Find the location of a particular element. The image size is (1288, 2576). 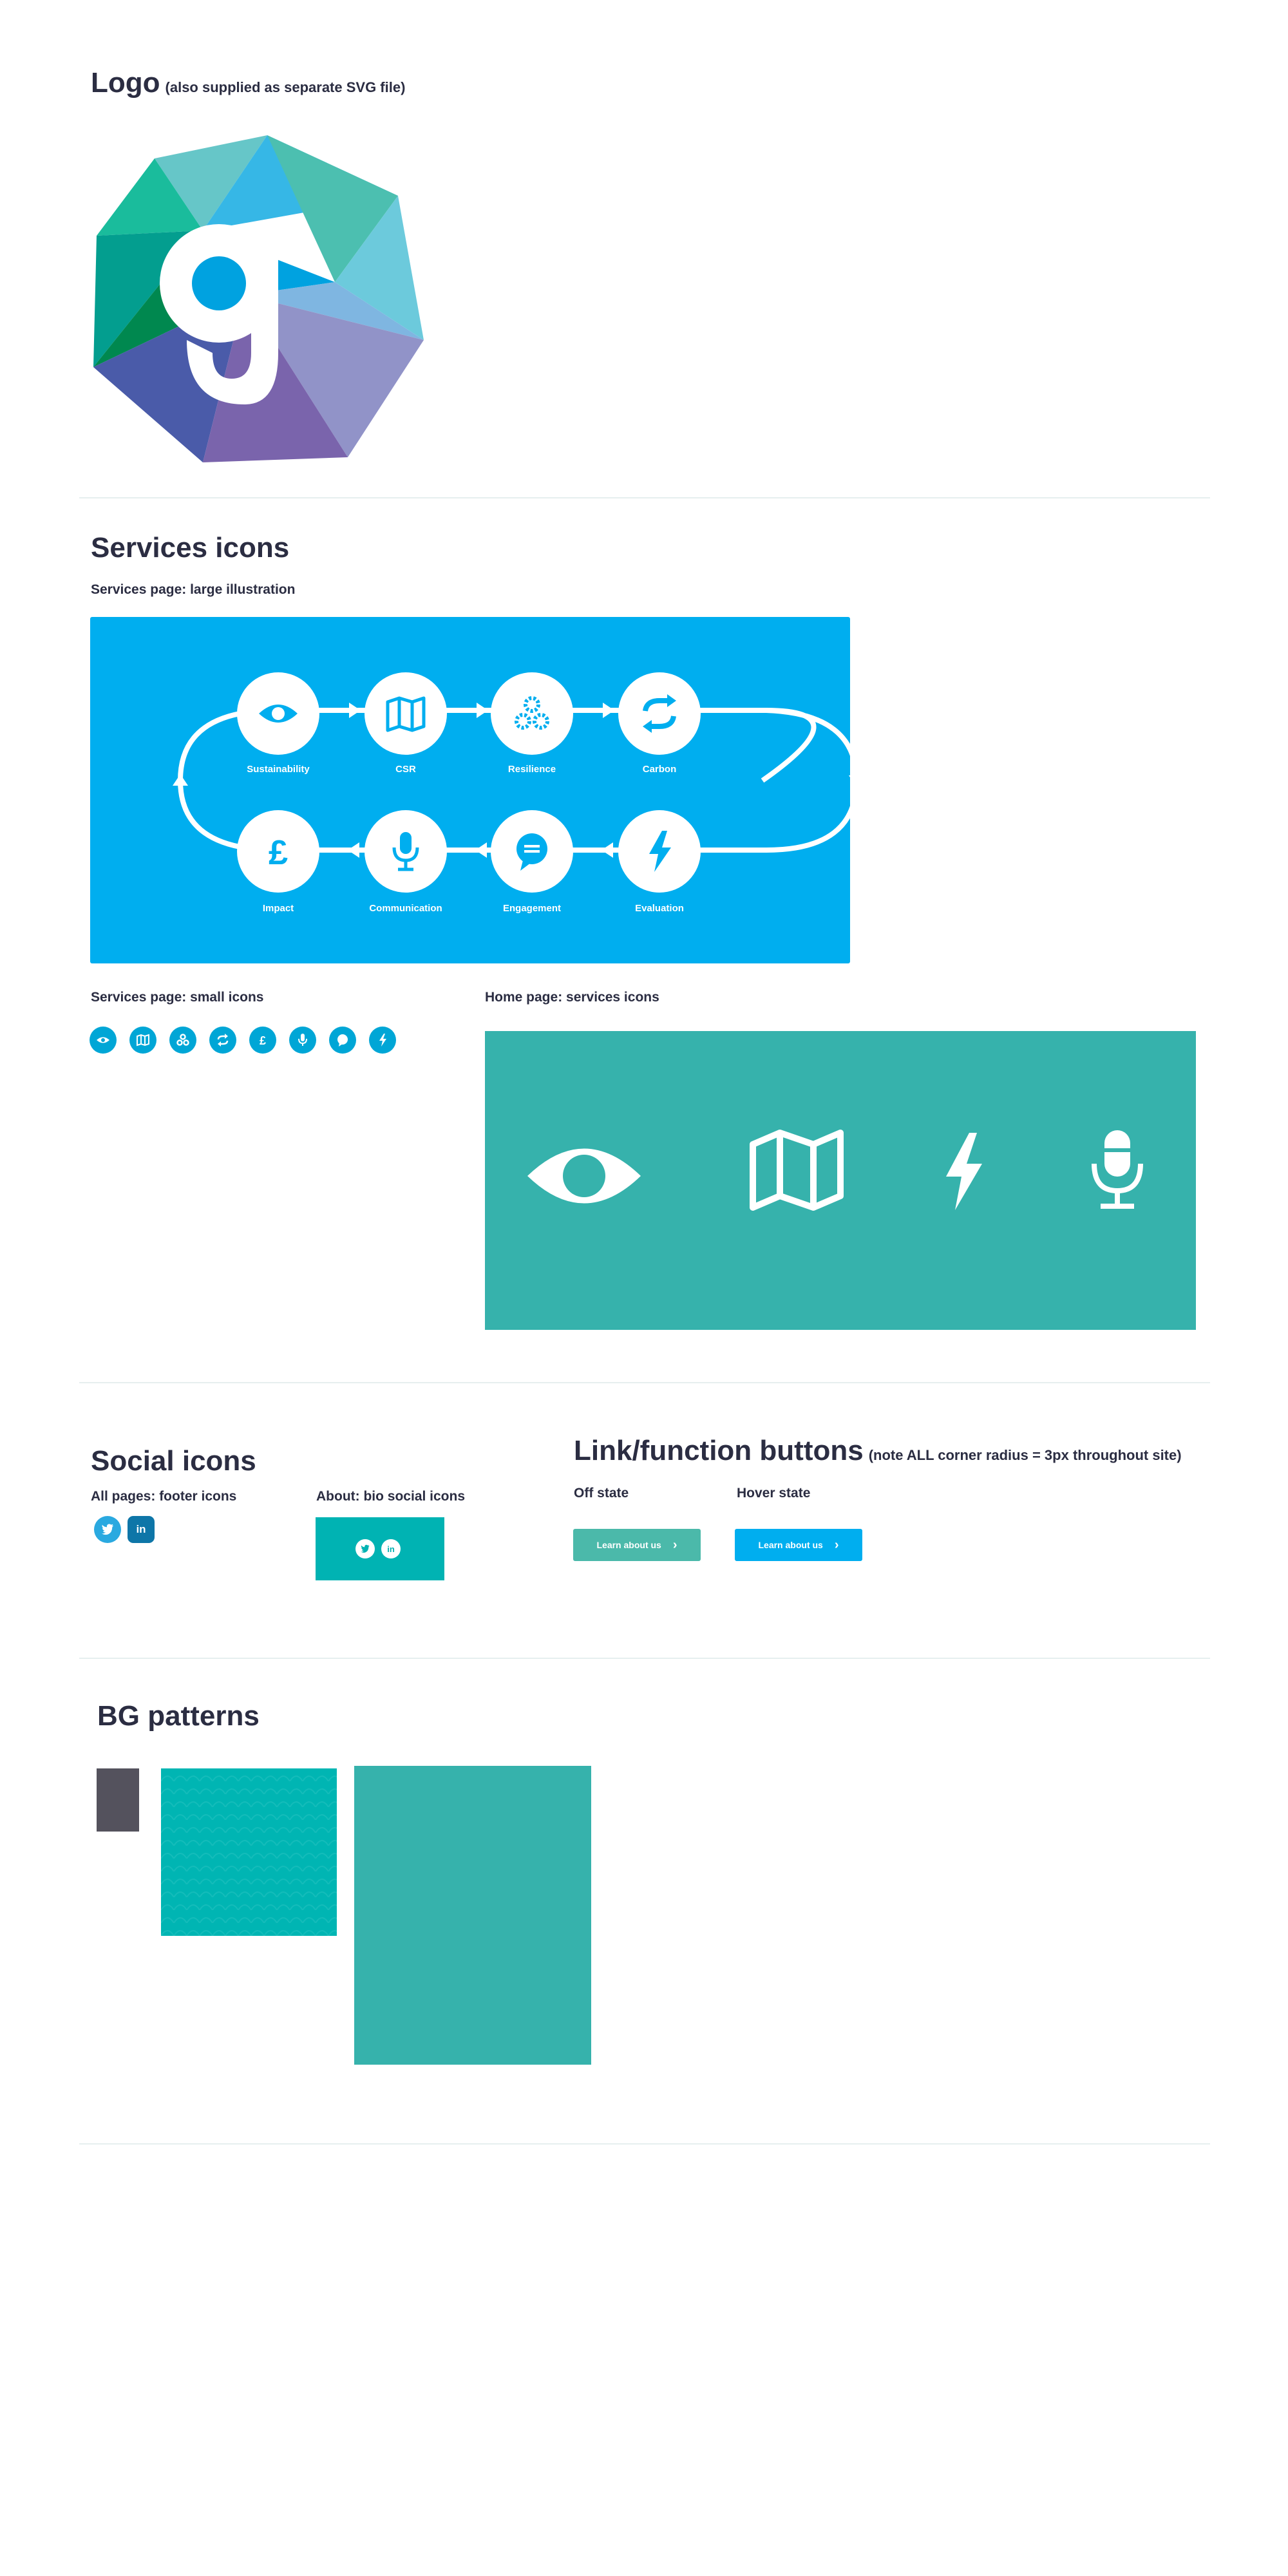

off-state-label: Off state is located at coordinates (602, 1494).